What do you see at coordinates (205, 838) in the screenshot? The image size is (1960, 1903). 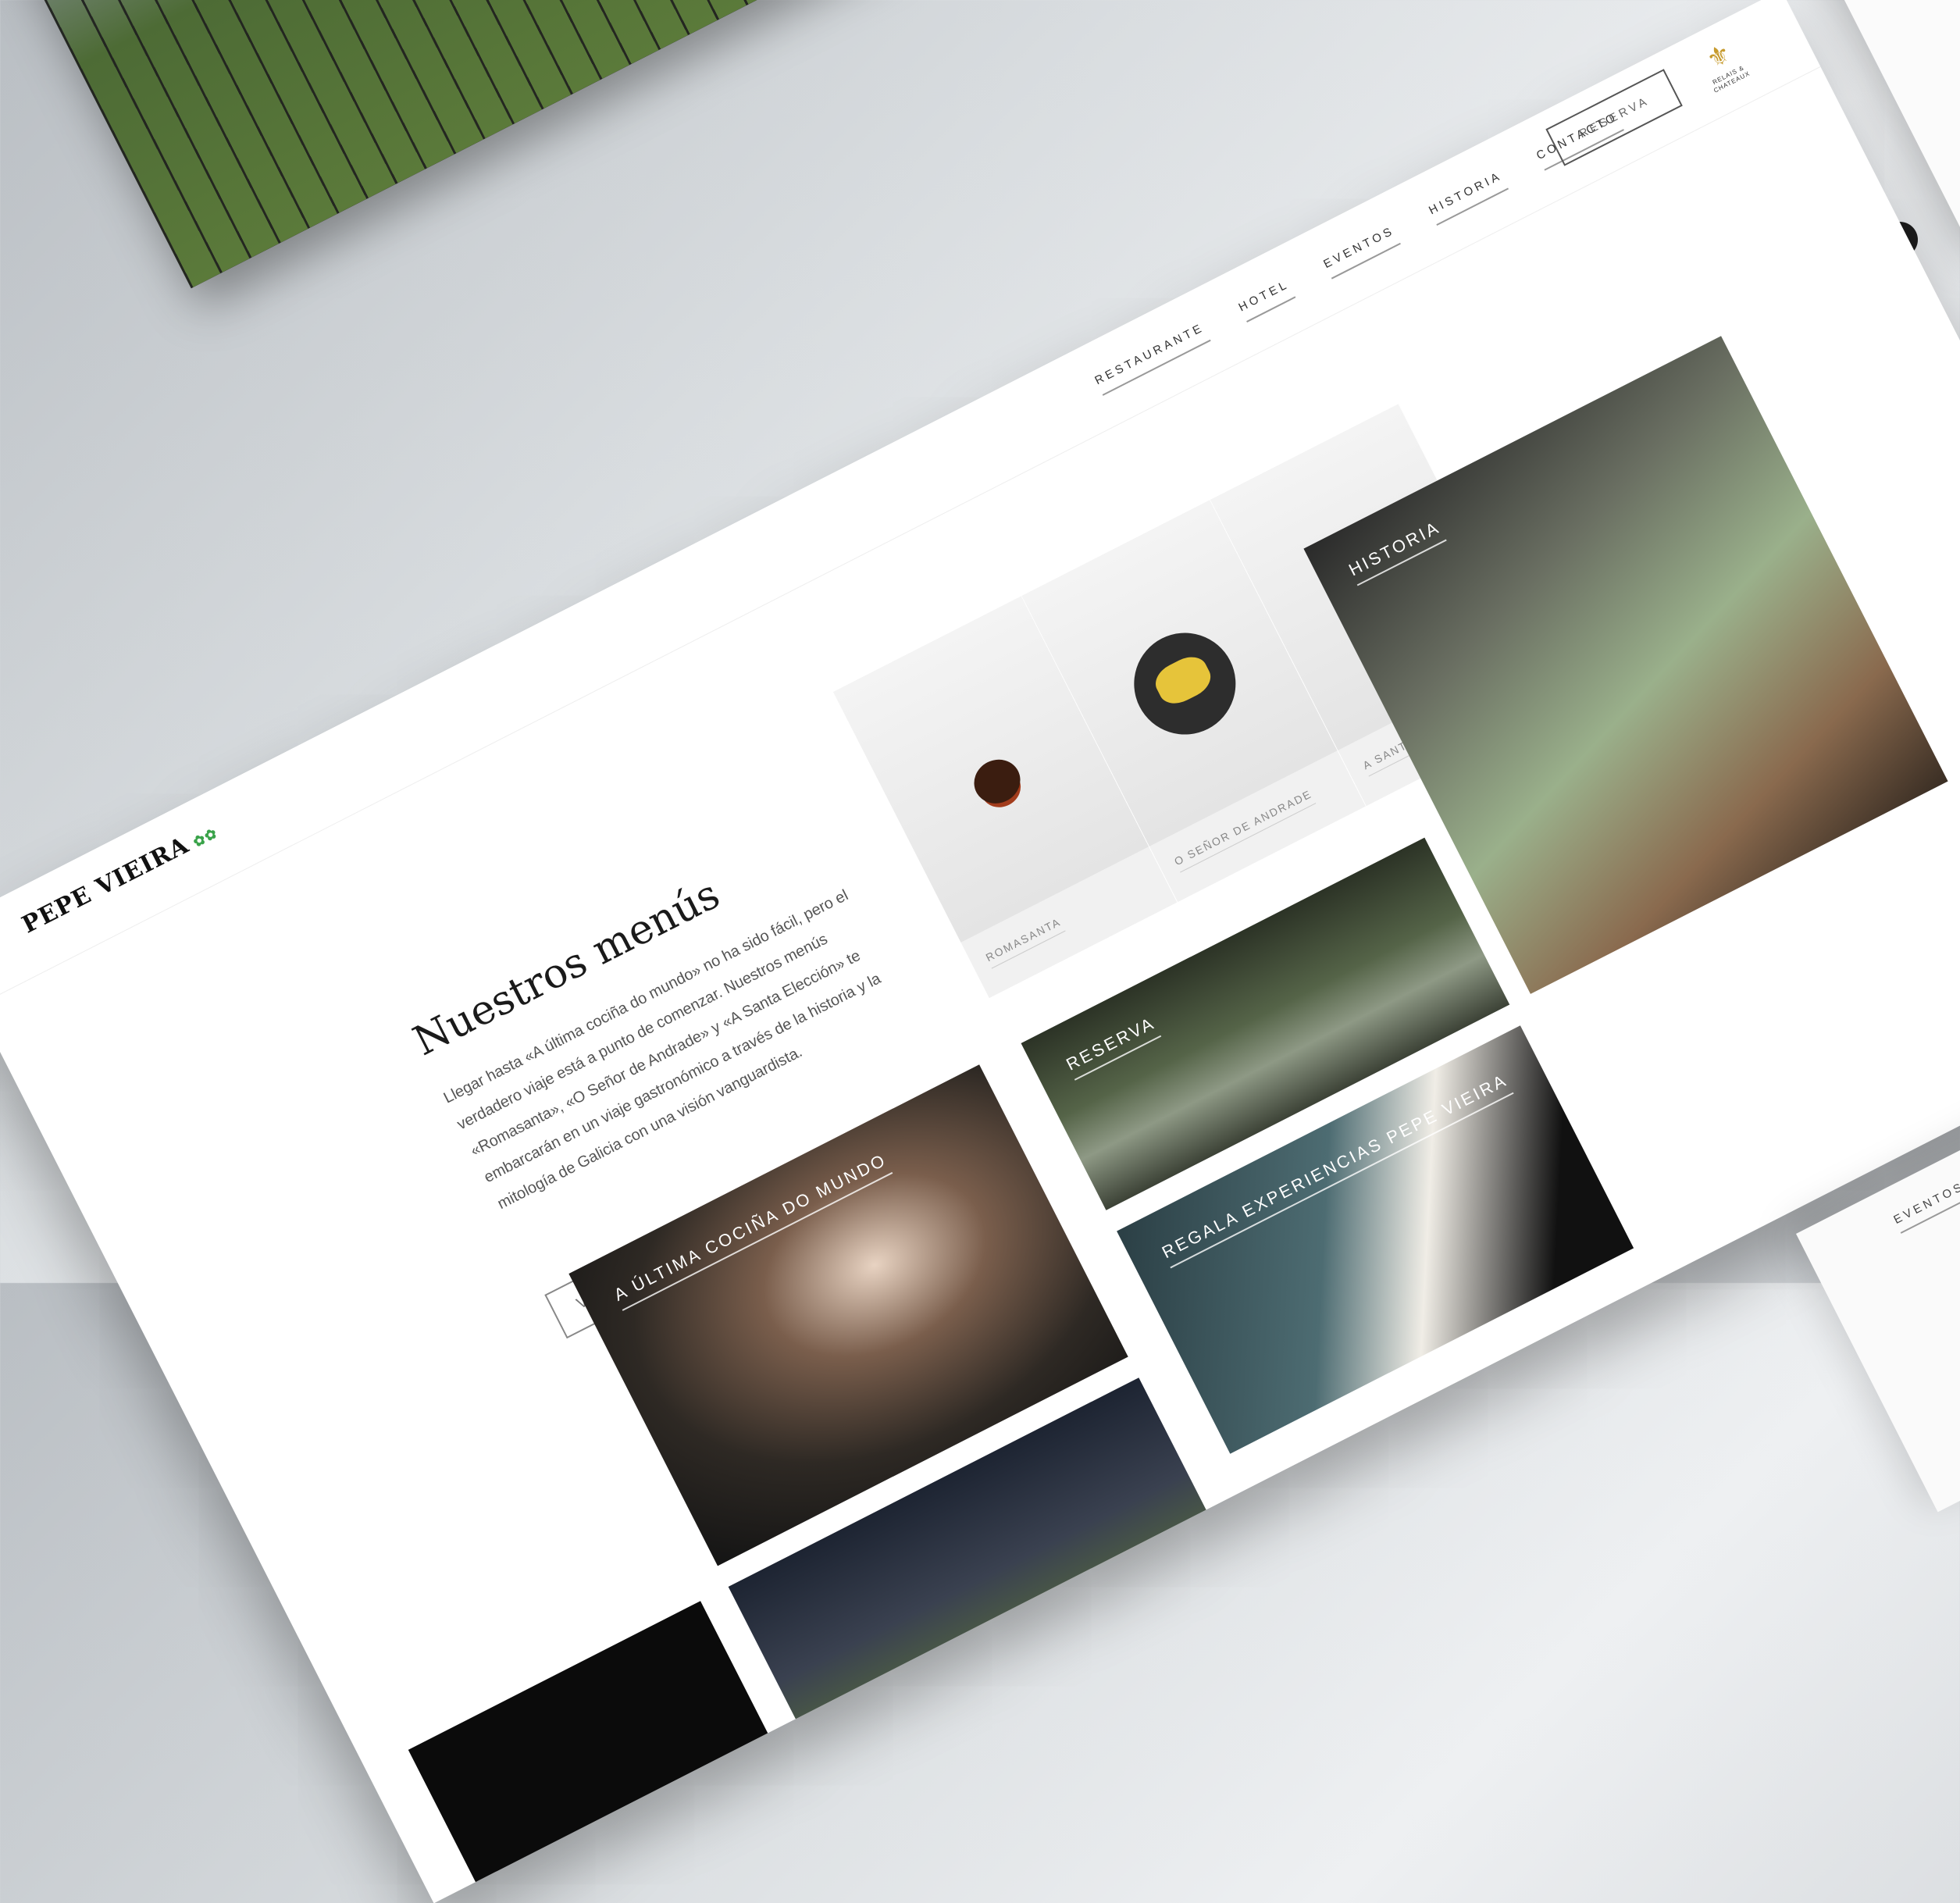 I see `michelin-stars-icon: ✿✿` at bounding box center [205, 838].